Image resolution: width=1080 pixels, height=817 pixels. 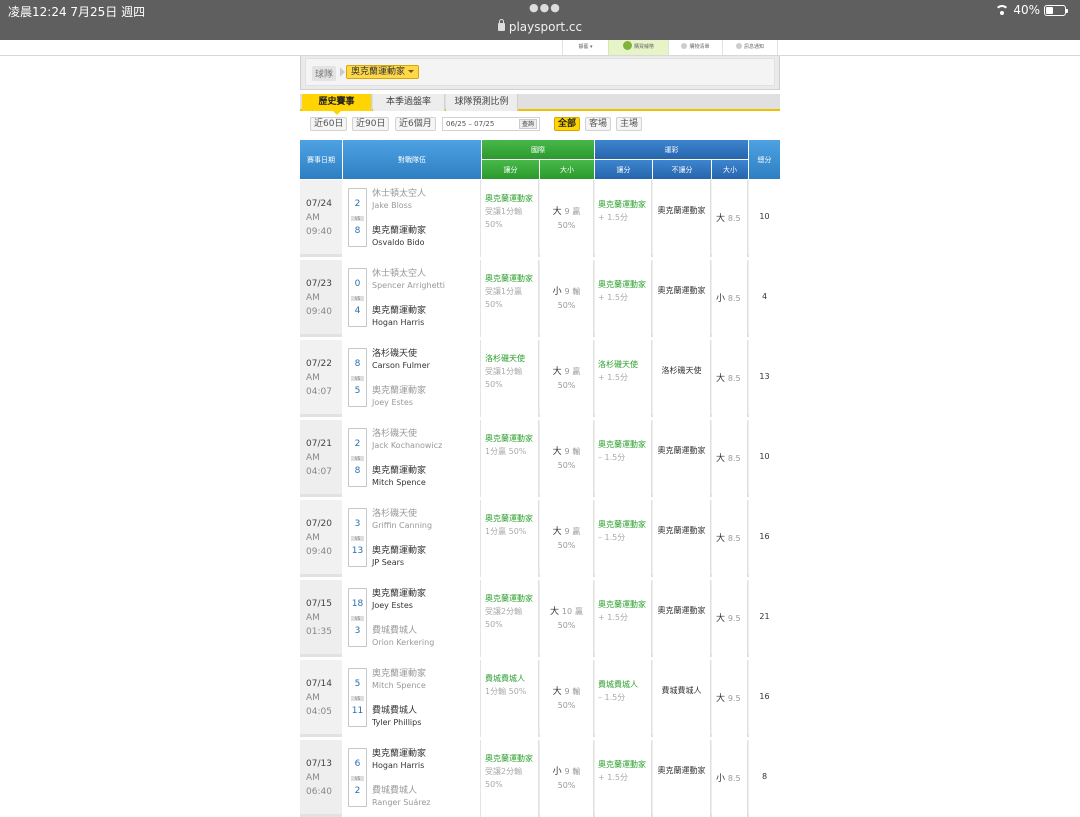 I want to click on total-cell: 4, so click(x=764, y=298).